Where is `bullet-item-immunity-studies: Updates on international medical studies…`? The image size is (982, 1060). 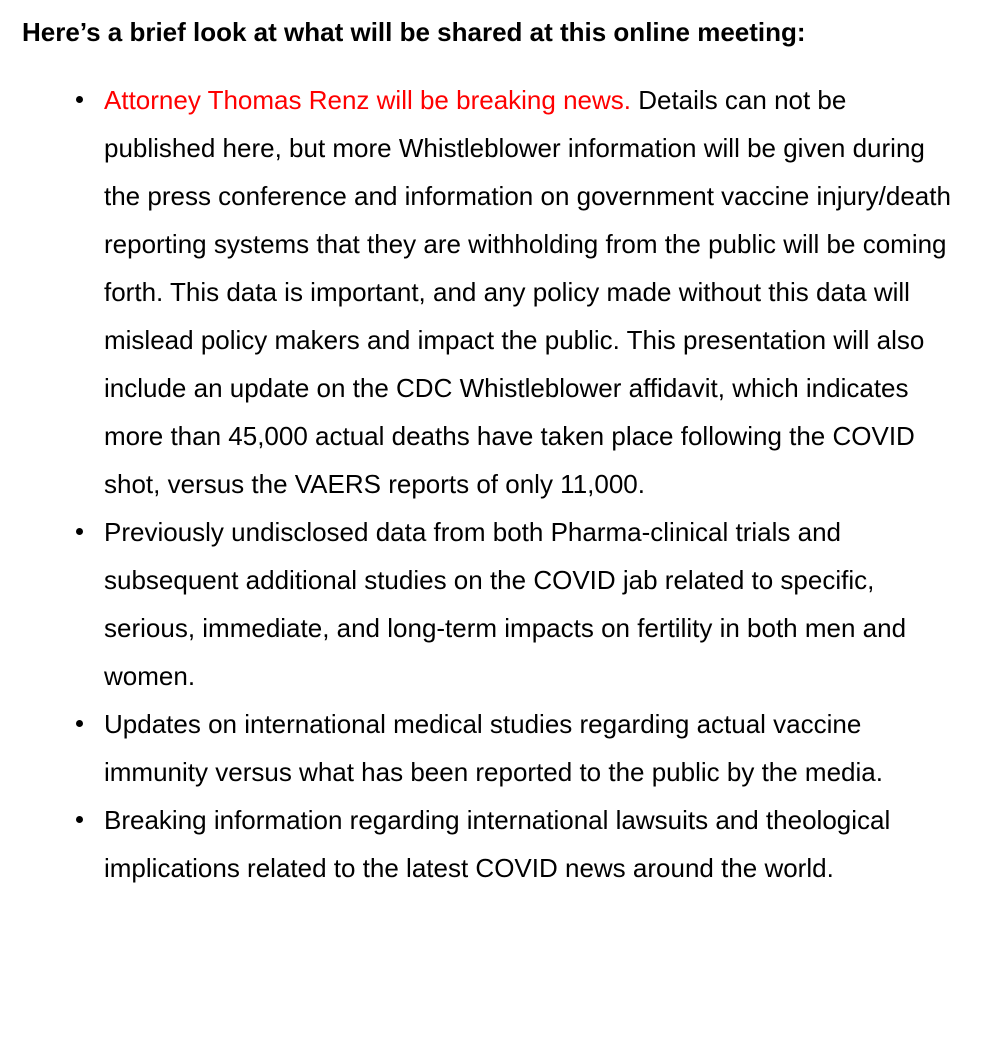
bullet-item-immunity-studies: Updates on international medical studies… is located at coordinates (520, 748).